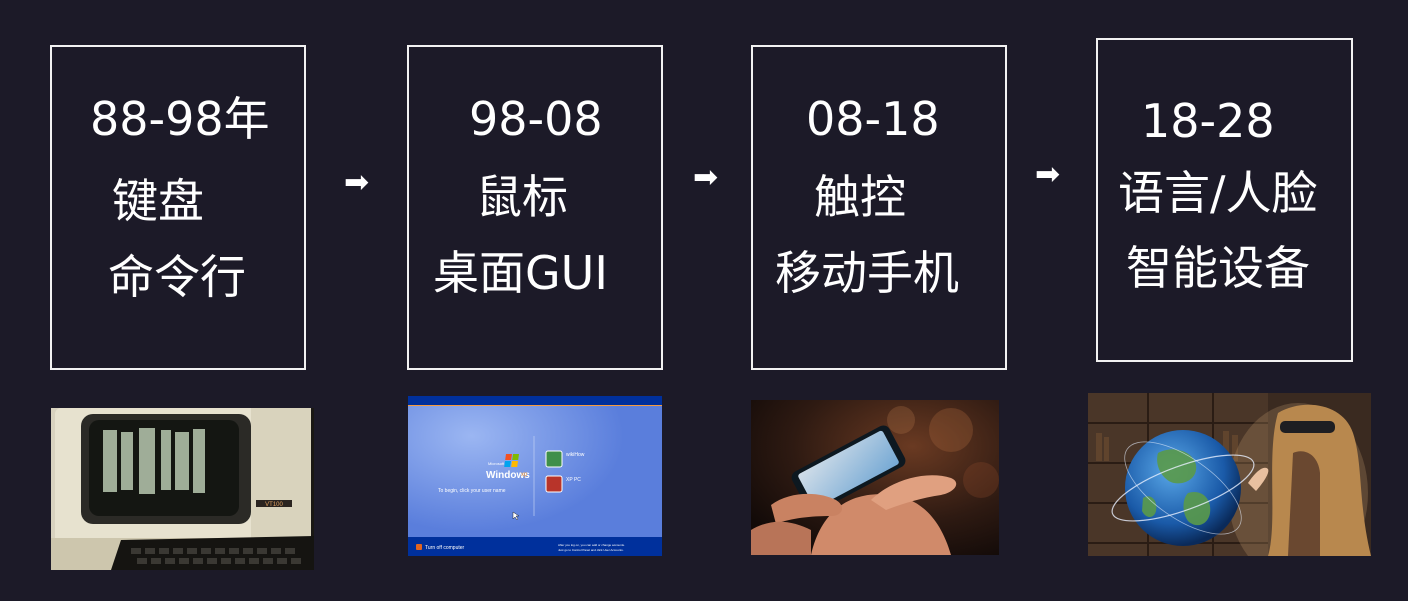 The image size is (1408, 601). Describe the element at coordinates (419, 547) in the screenshot. I see `power-icon` at that location.